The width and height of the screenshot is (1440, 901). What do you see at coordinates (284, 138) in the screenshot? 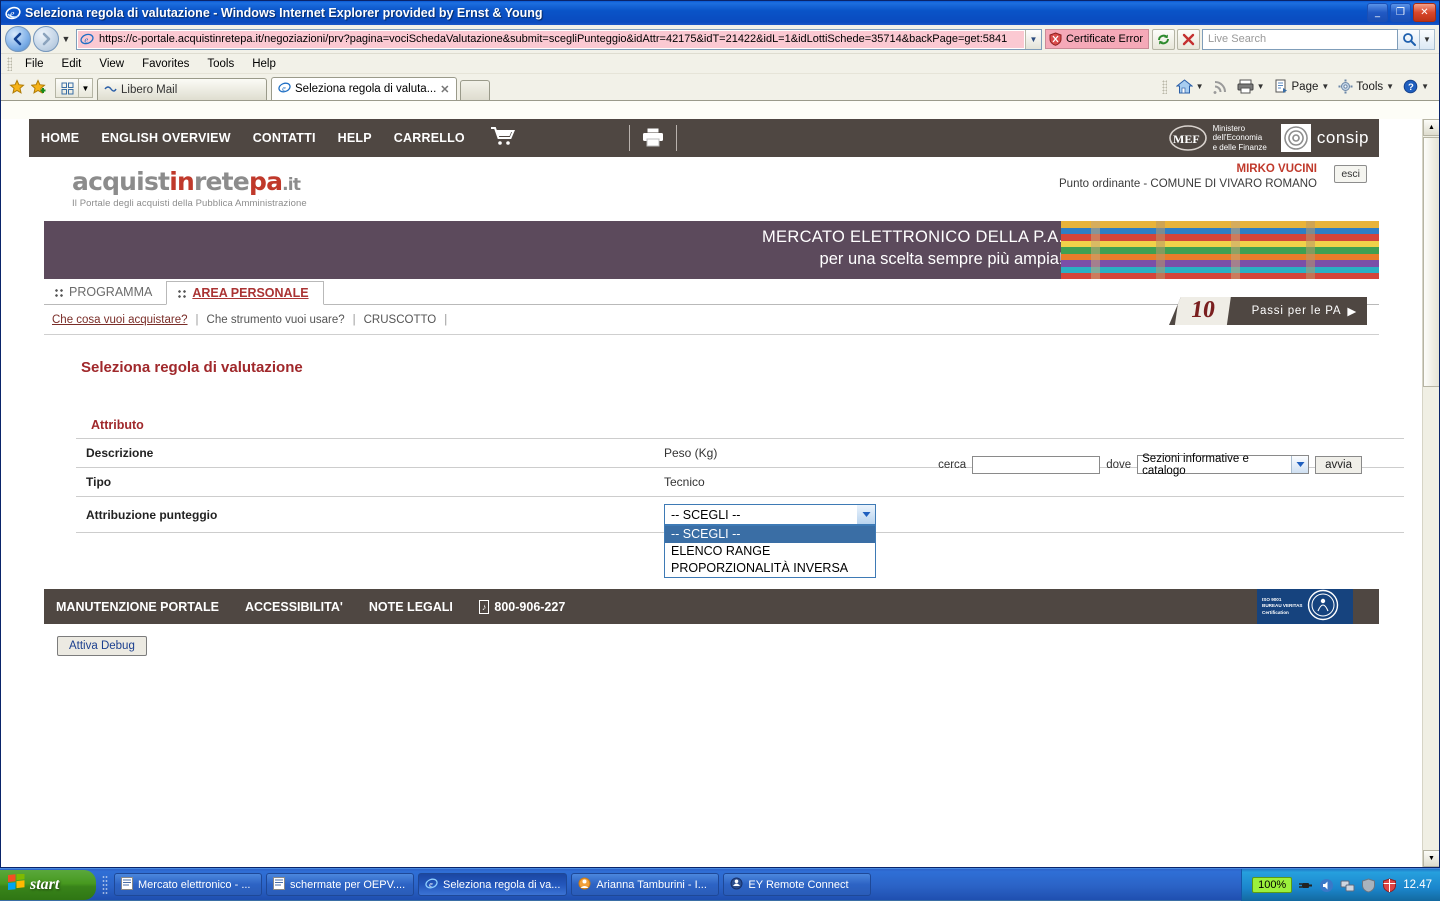
I see `nav-contatti: CONTATTI` at bounding box center [284, 138].